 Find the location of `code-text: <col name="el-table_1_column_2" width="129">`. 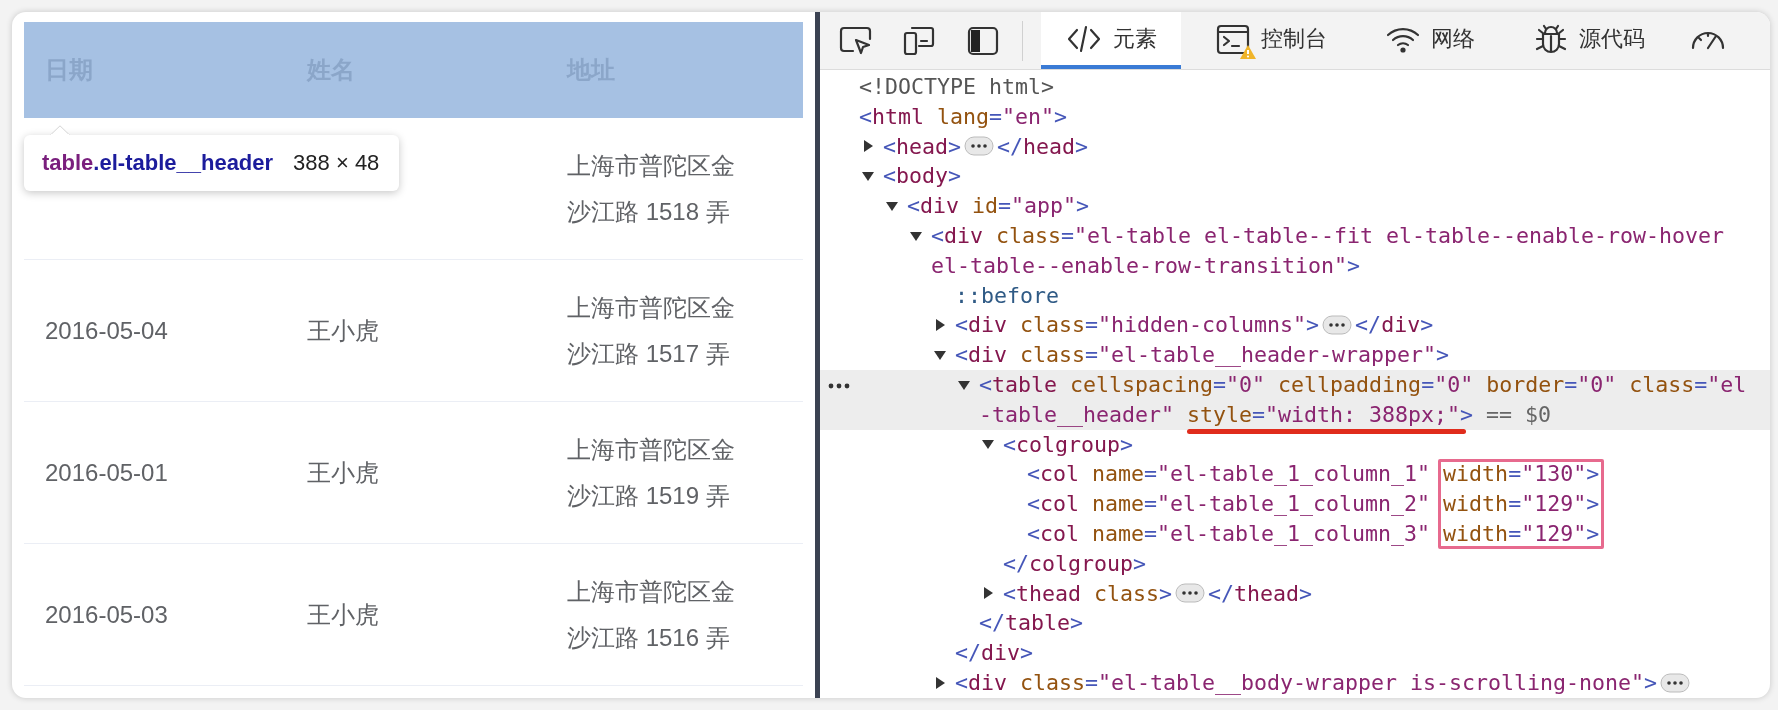

code-text: <col name="el-table_1_column_2" width="129"> is located at coordinates (1313, 504).